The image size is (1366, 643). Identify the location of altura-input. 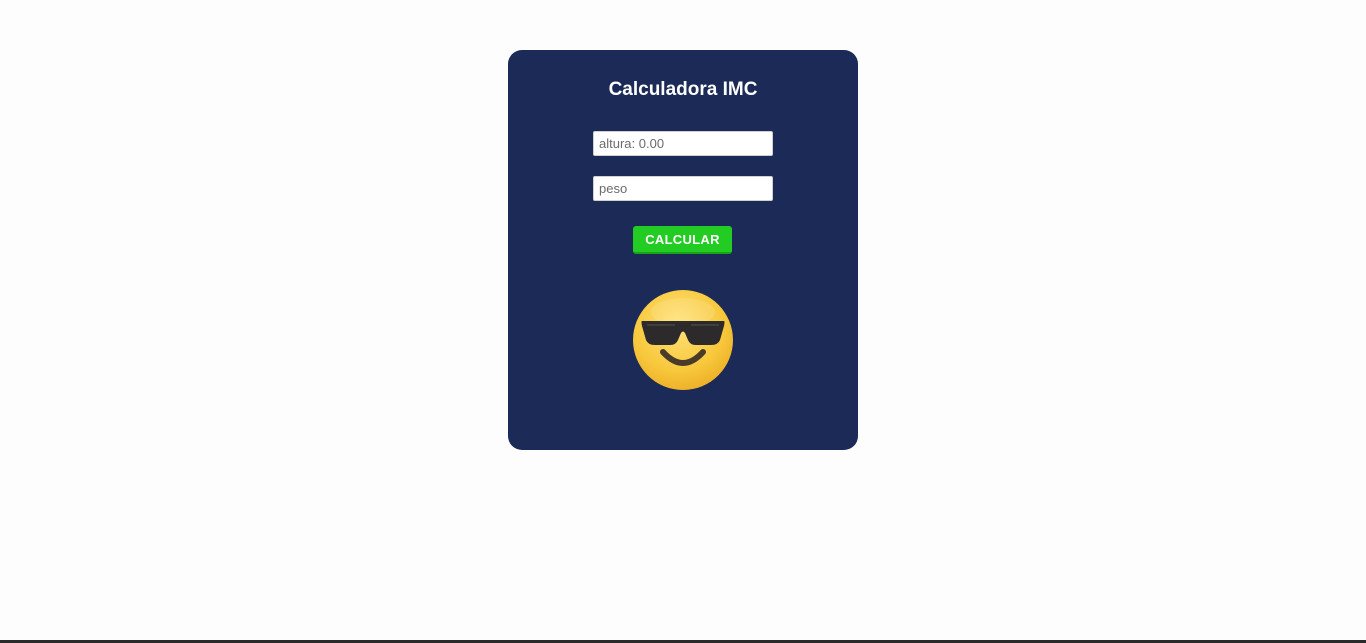
(683, 143).